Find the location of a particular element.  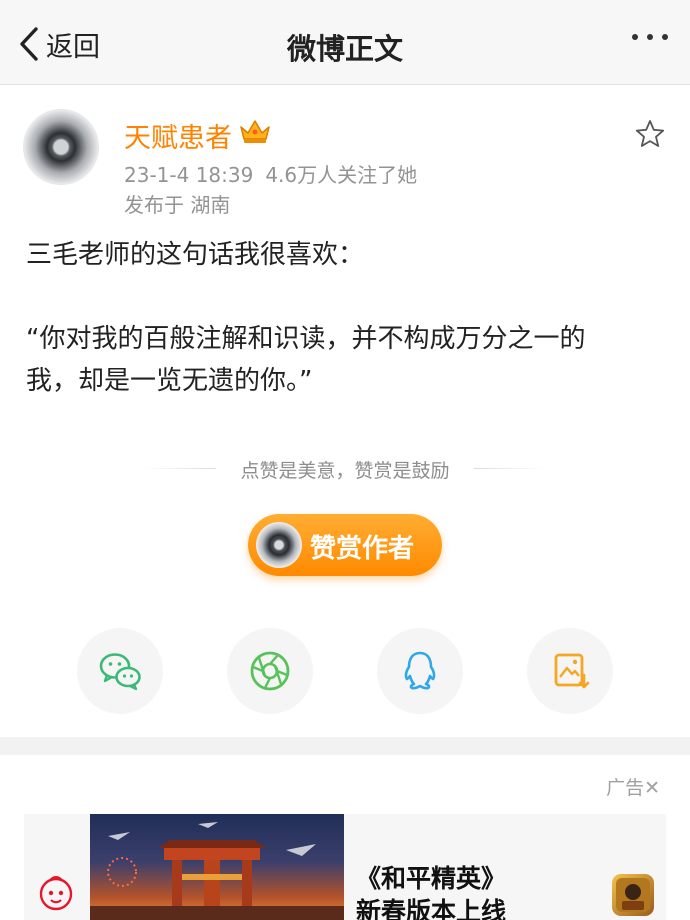

qq-icon is located at coordinates (420, 670).